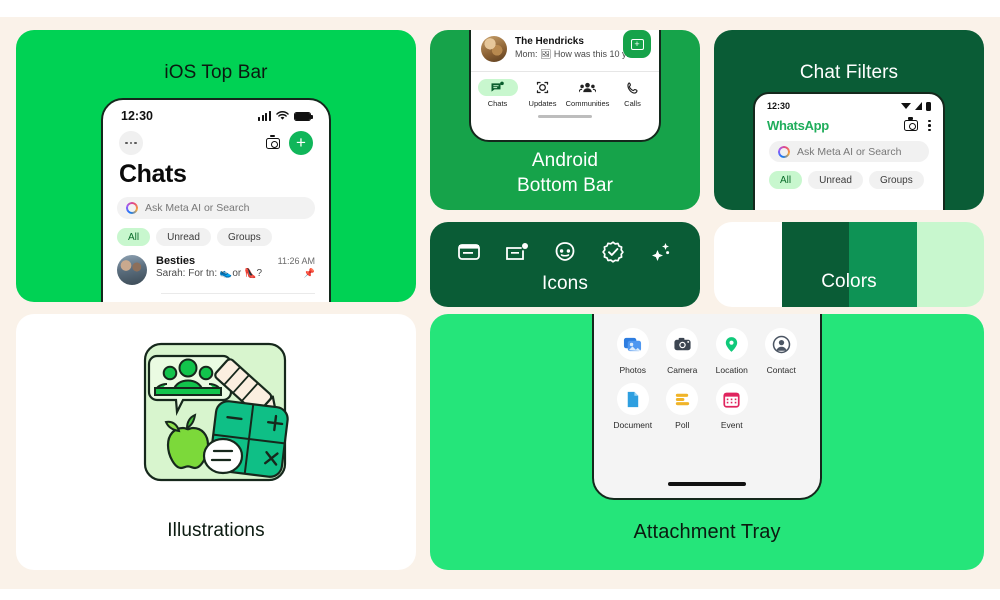 The height and width of the screenshot is (600, 1000). Describe the element at coordinates (682, 399) in the screenshot. I see `poll-icon` at that location.